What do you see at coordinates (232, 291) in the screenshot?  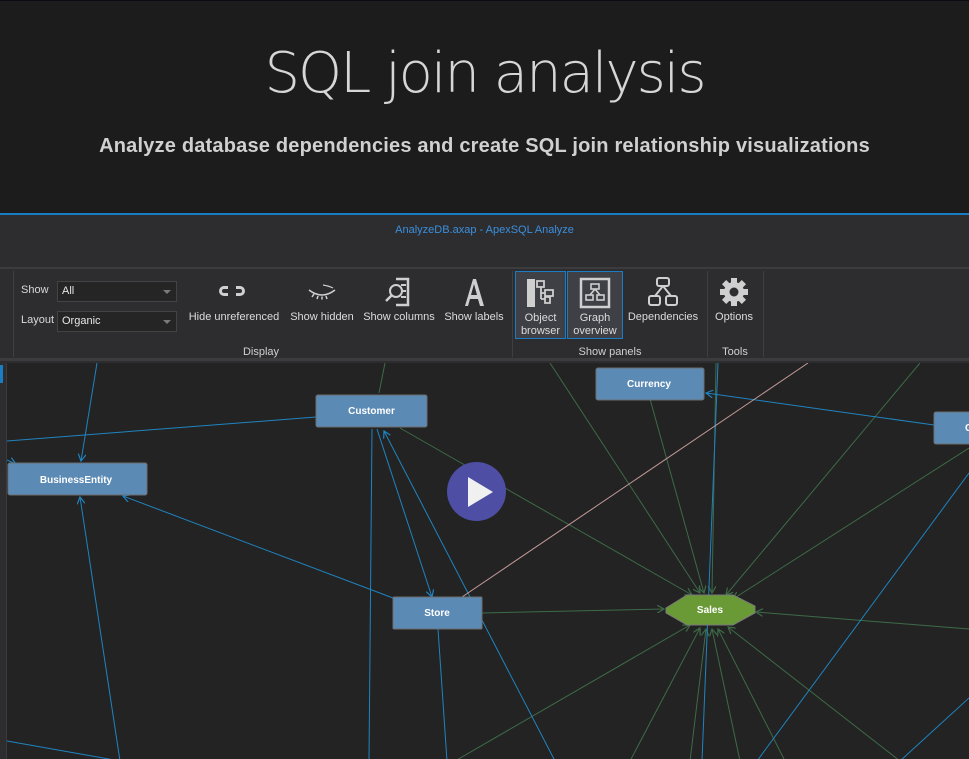 I see `hide-unreferenced-icon` at bounding box center [232, 291].